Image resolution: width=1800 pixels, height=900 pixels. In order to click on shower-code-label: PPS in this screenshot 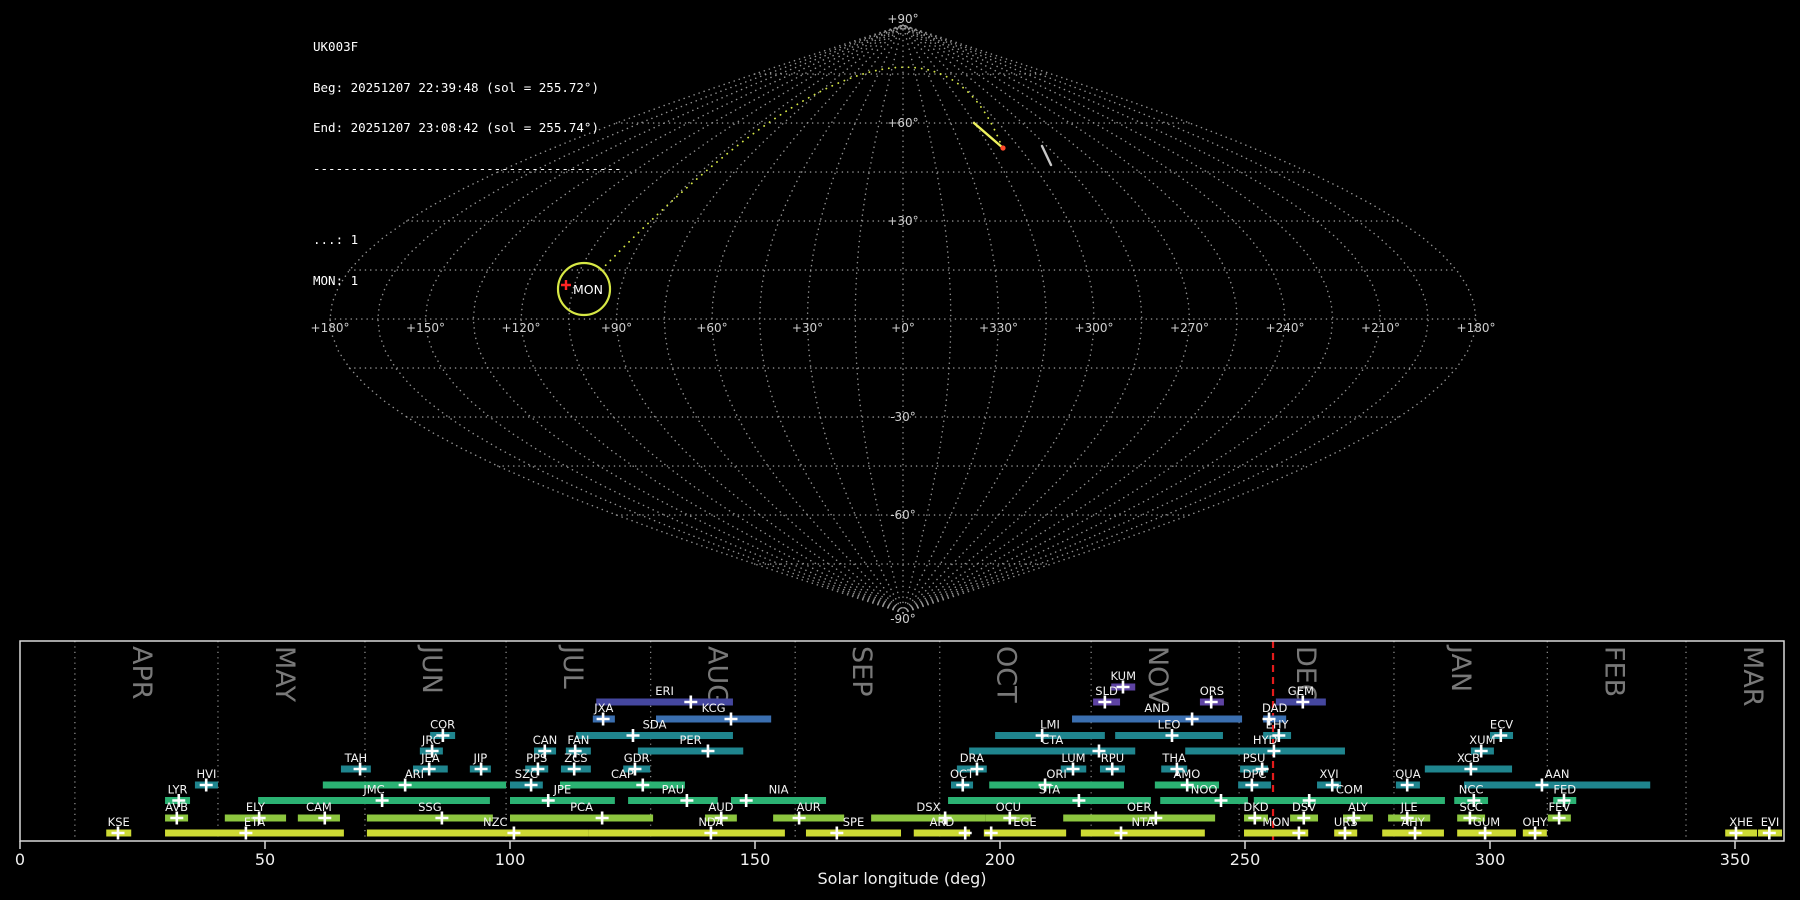, I will do `click(536, 758)`.